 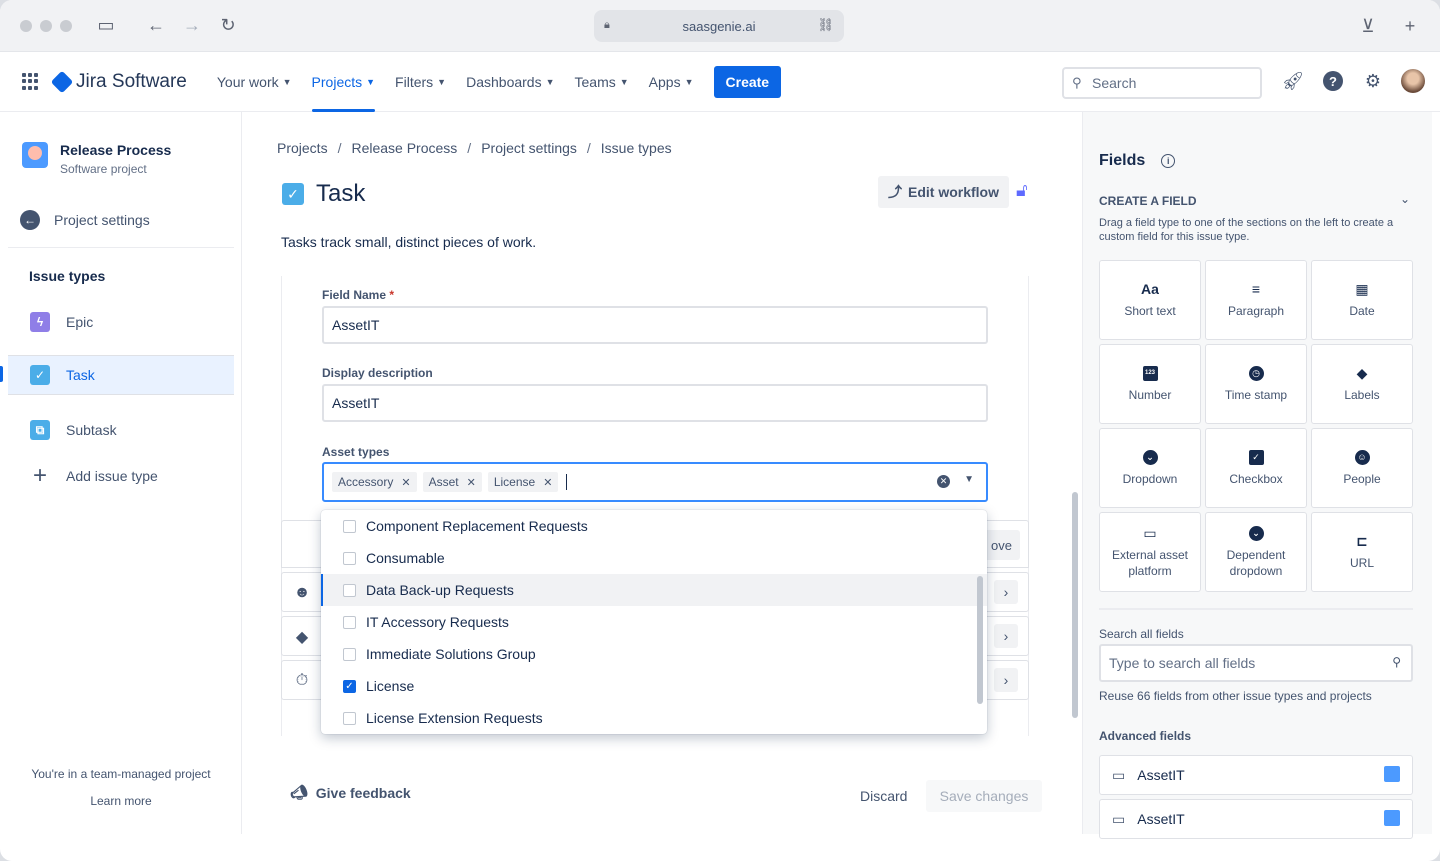 What do you see at coordinates (654, 558) in the screenshot?
I see `option-consumable: Consumable` at bounding box center [654, 558].